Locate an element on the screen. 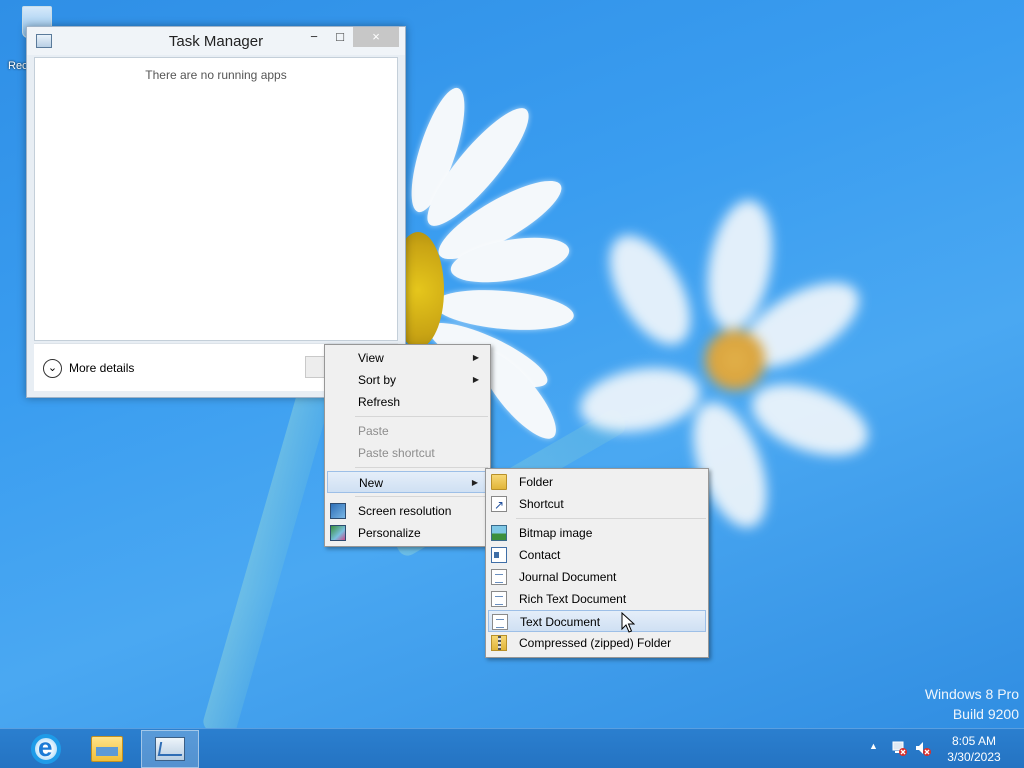 The image size is (1024, 768). mouse-cursor-icon is located at coordinates (628, 622).